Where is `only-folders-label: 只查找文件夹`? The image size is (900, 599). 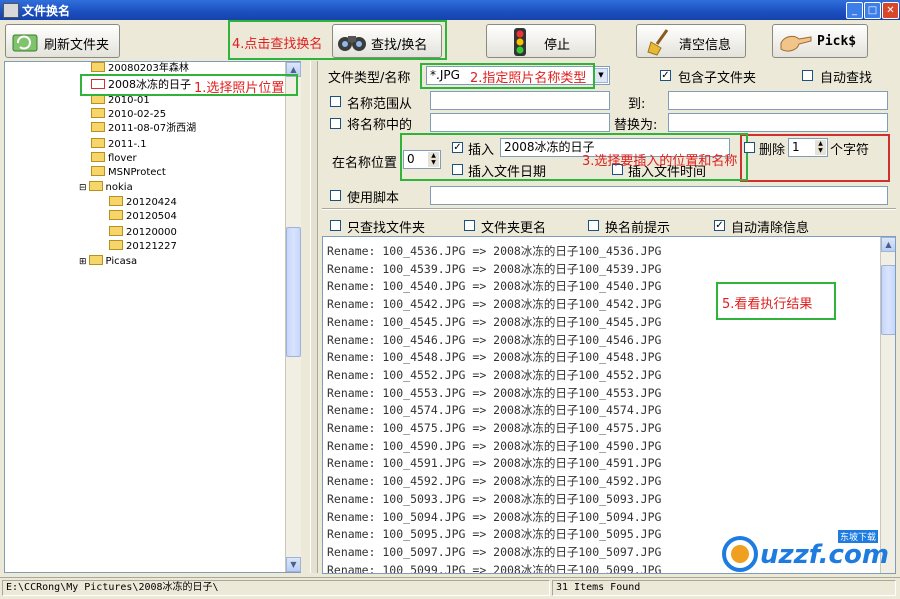
only-folders-label: 只查找文件夹 is located at coordinates (386, 228).